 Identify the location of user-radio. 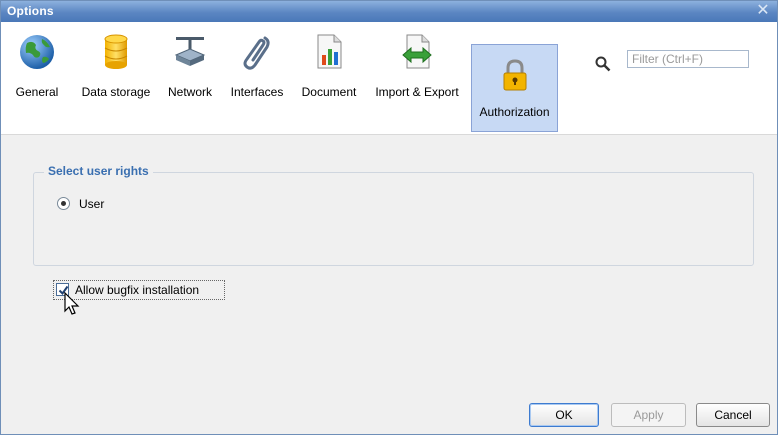
(63, 203).